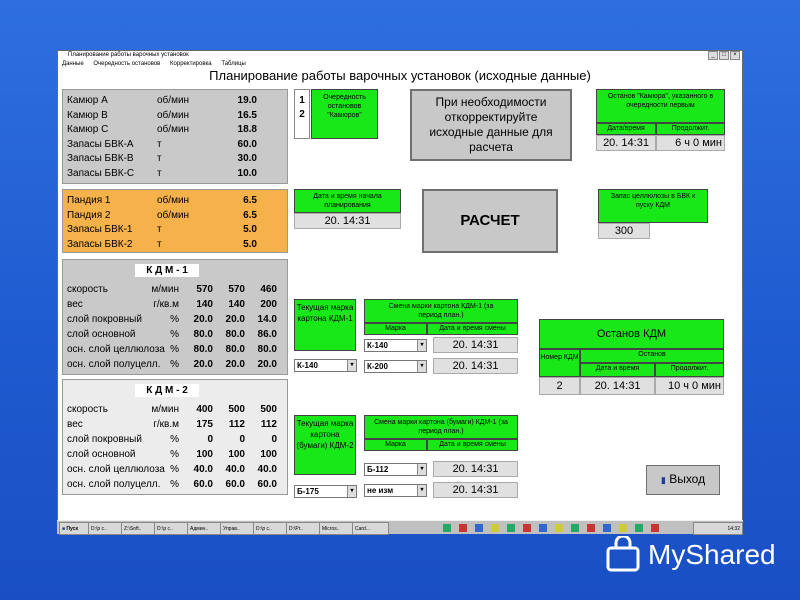 This screenshot has width=800, height=600. What do you see at coordinates (617, 386) in the screenshot?
I see `stop-kdm-datetime: 20. 14:31` at bounding box center [617, 386].